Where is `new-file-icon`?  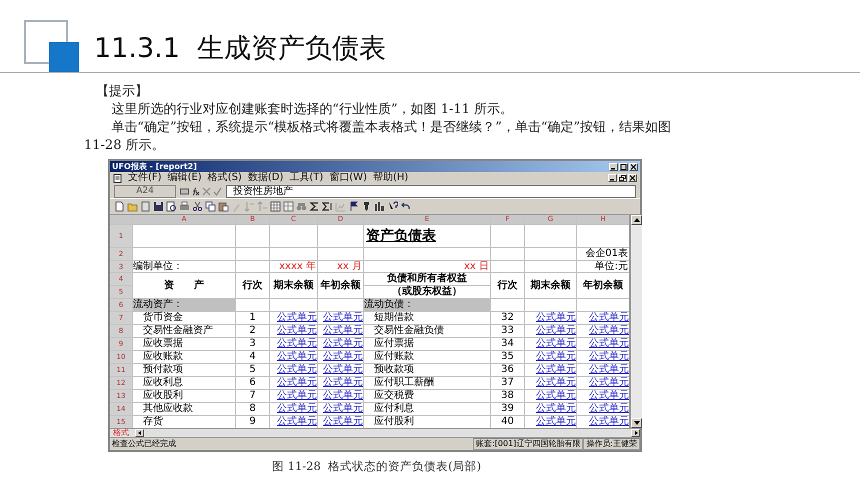 new-file-icon is located at coordinates (119, 206).